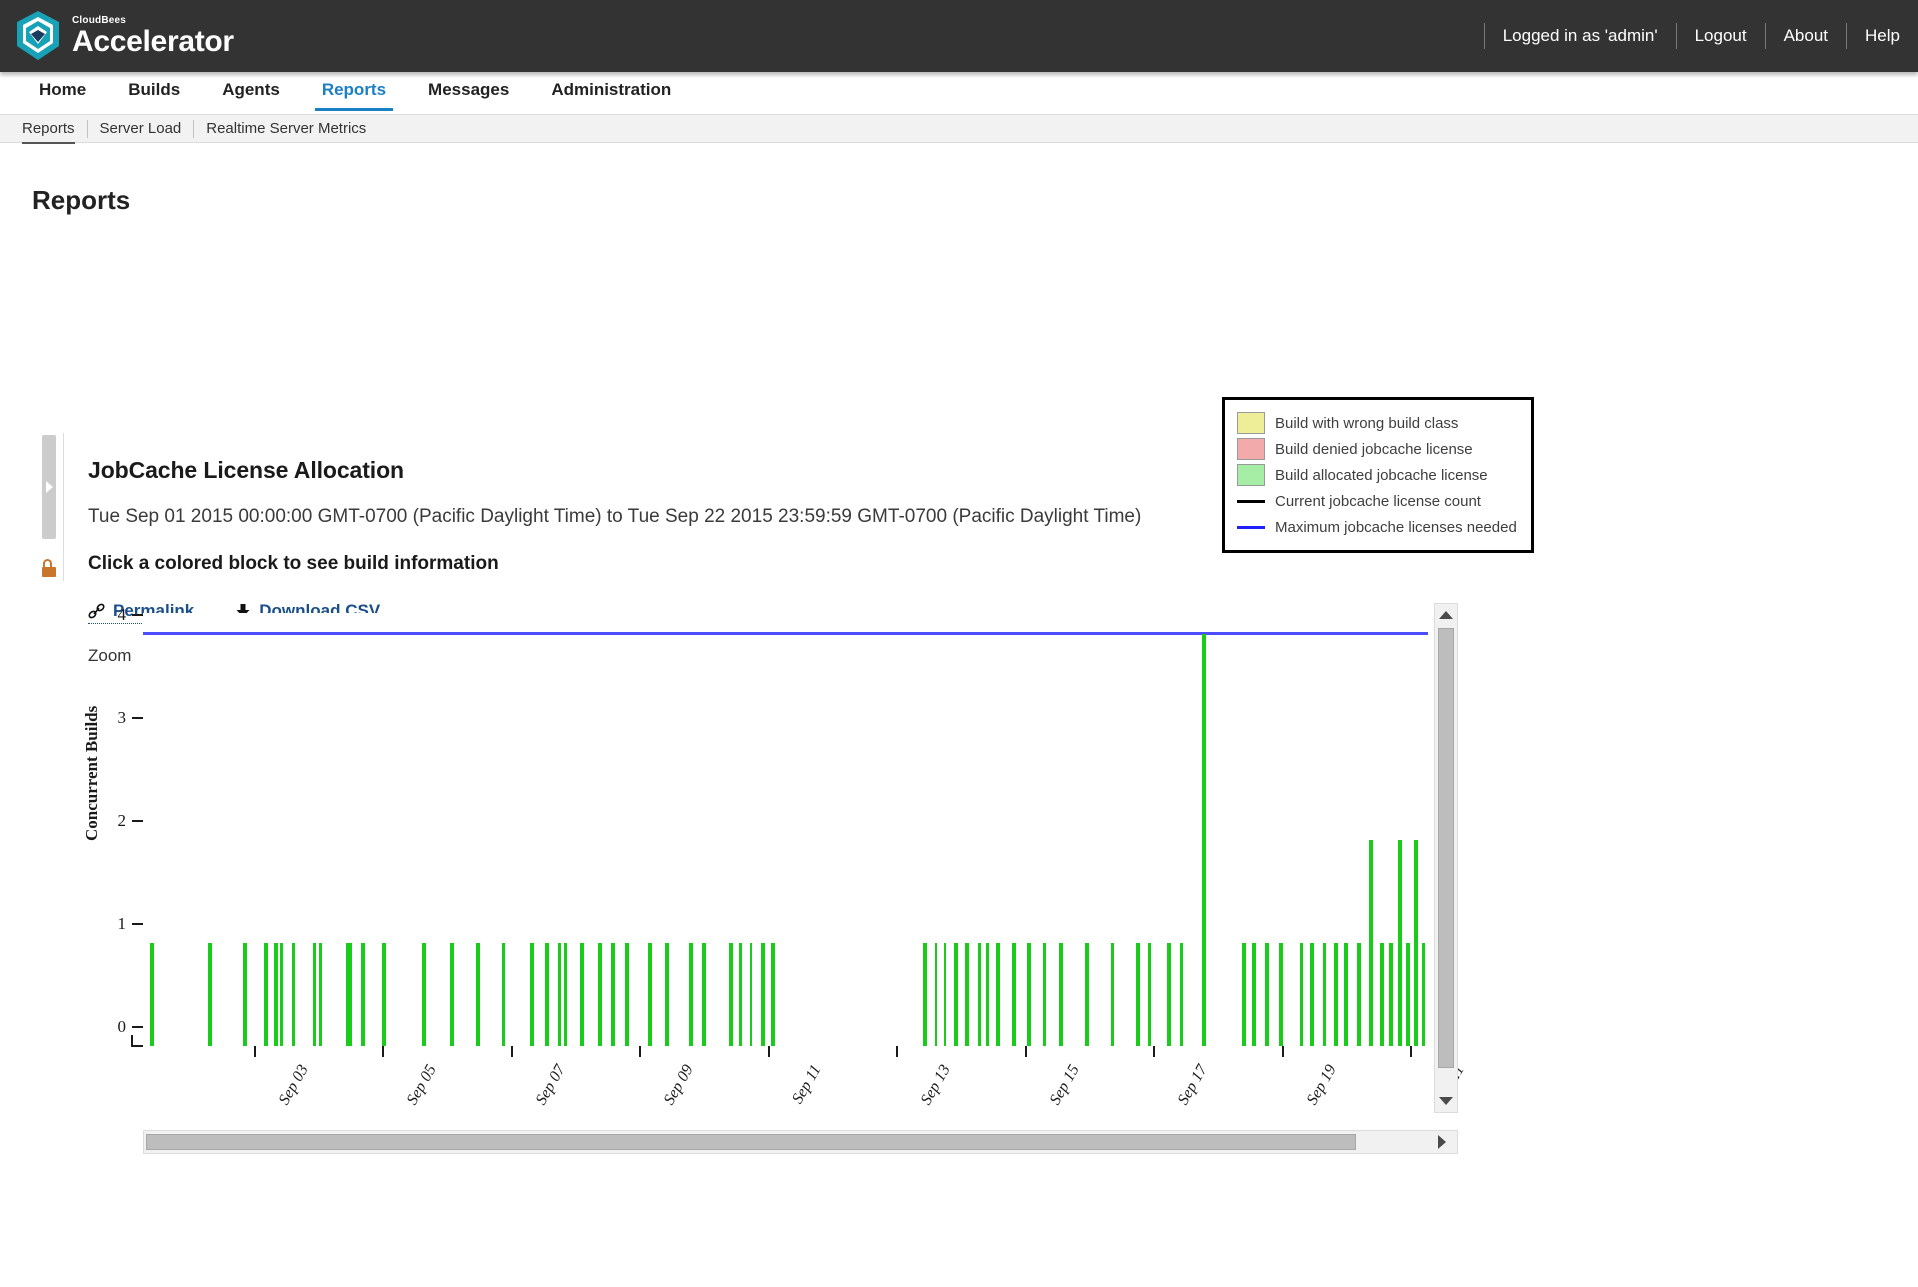 This screenshot has height=1287, width=1918. I want to click on nav-item-administration: Administration, so click(611, 95).